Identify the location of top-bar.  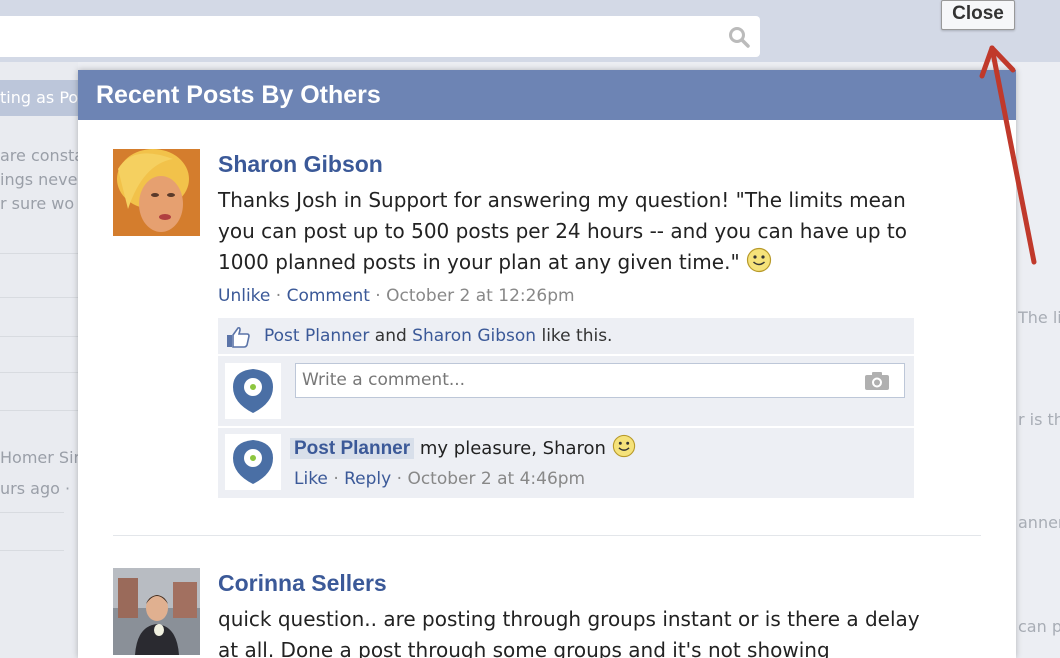
(530, 31).